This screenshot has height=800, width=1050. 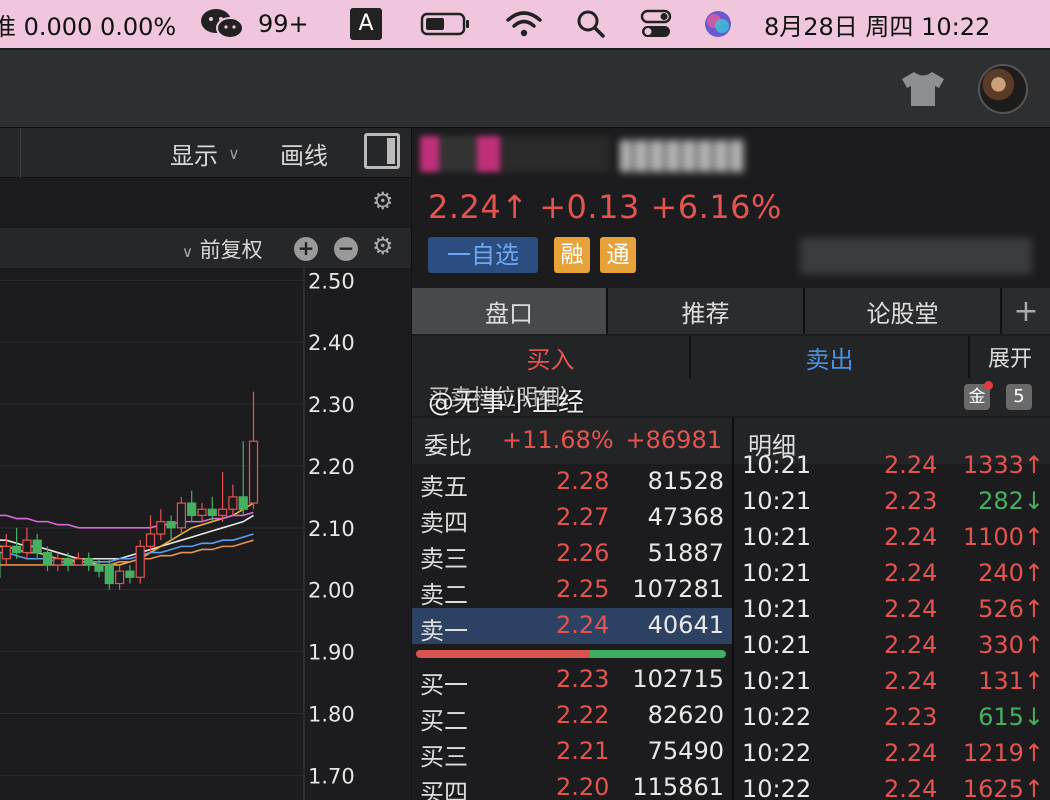 I want to click on avatar, so click(x=1003, y=89).